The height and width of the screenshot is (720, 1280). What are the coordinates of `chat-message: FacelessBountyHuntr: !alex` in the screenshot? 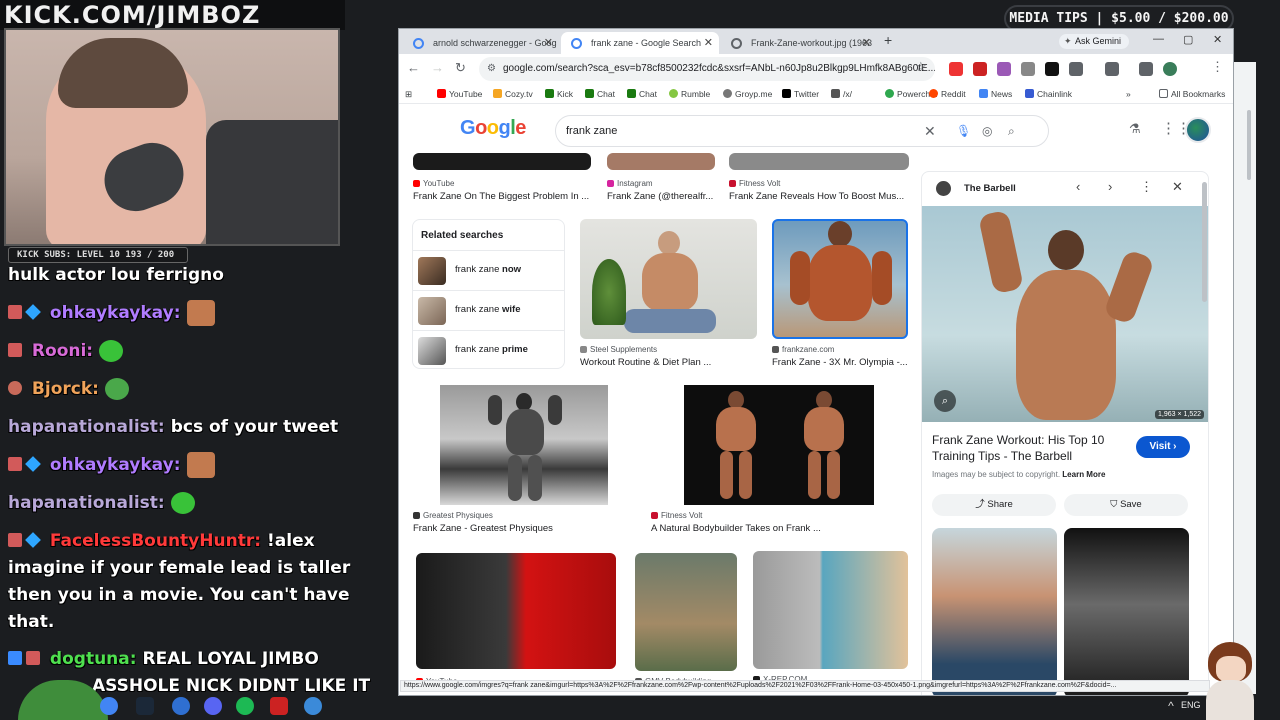 It's located at (161, 541).